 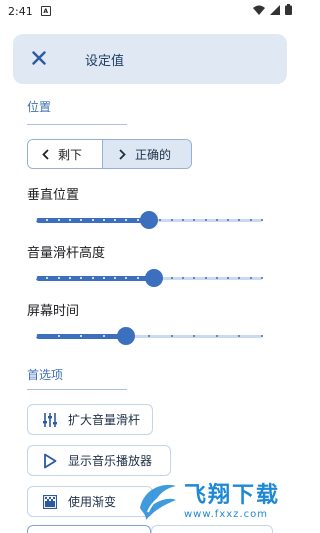 What do you see at coordinates (92, 502) in the screenshot?
I see `use-gradient-label: 使用渐变` at bounding box center [92, 502].